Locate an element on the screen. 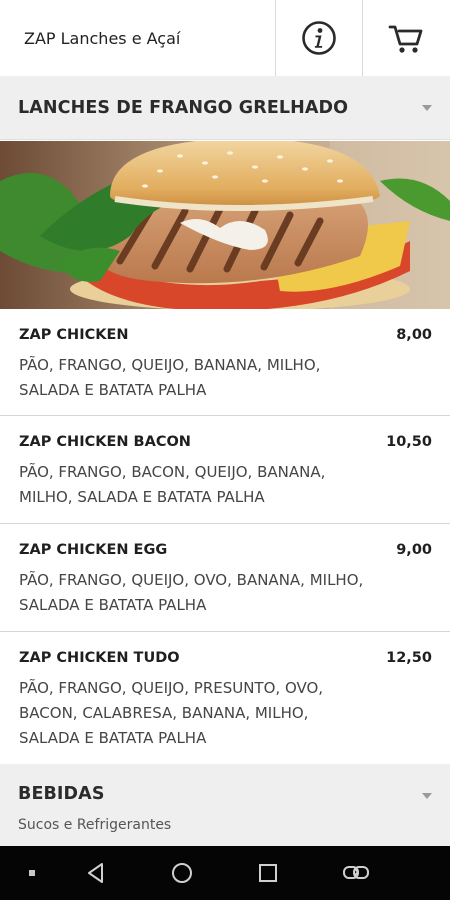  cart-button is located at coordinates (406, 38).